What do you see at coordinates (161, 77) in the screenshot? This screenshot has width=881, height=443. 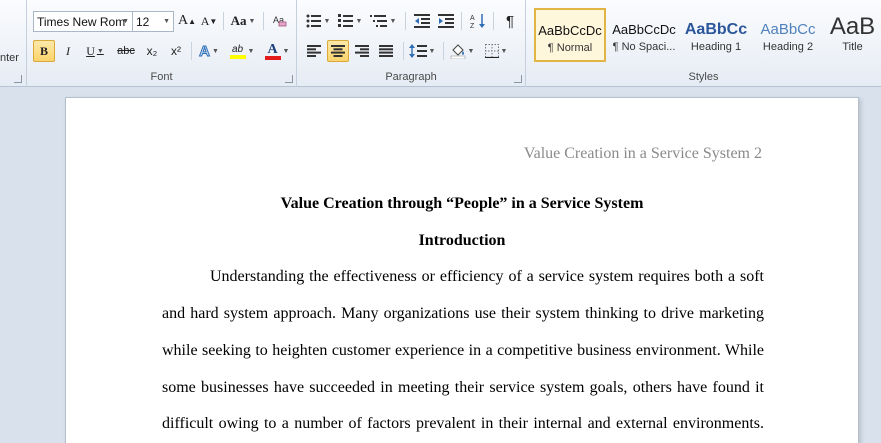 I see `font-group-label: Font` at bounding box center [161, 77].